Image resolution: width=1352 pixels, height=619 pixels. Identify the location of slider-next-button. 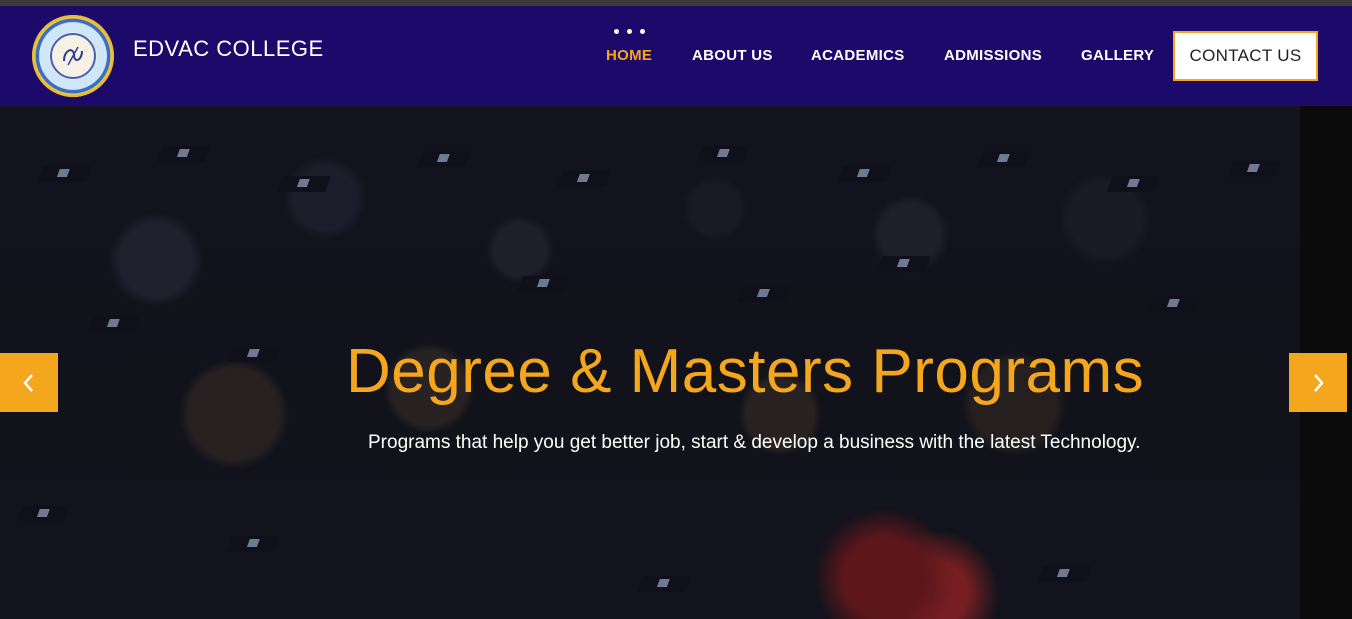
(1318, 382).